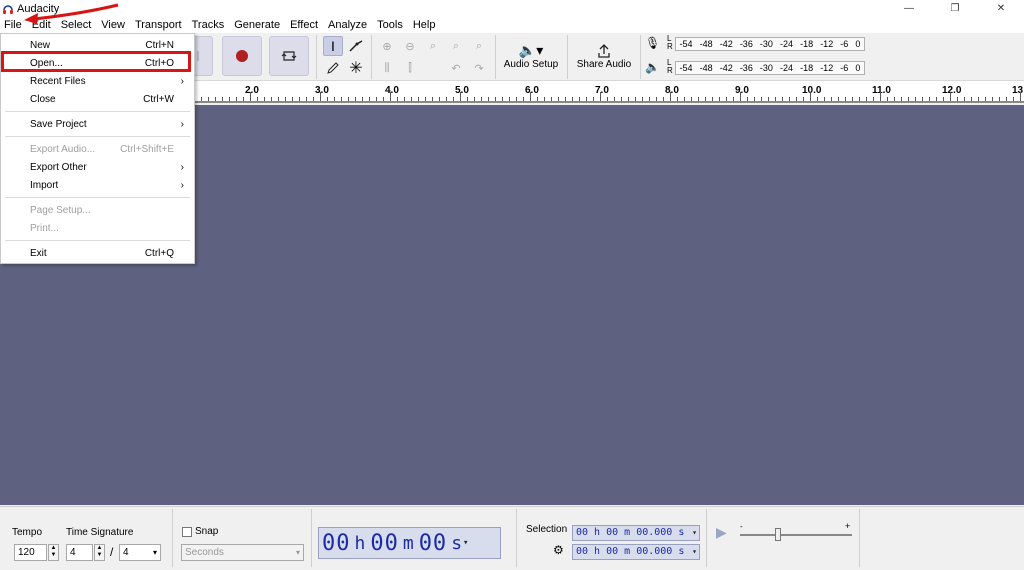  I want to click on time-display: 00 h 00 m 00 s ▾, so click(409, 543).